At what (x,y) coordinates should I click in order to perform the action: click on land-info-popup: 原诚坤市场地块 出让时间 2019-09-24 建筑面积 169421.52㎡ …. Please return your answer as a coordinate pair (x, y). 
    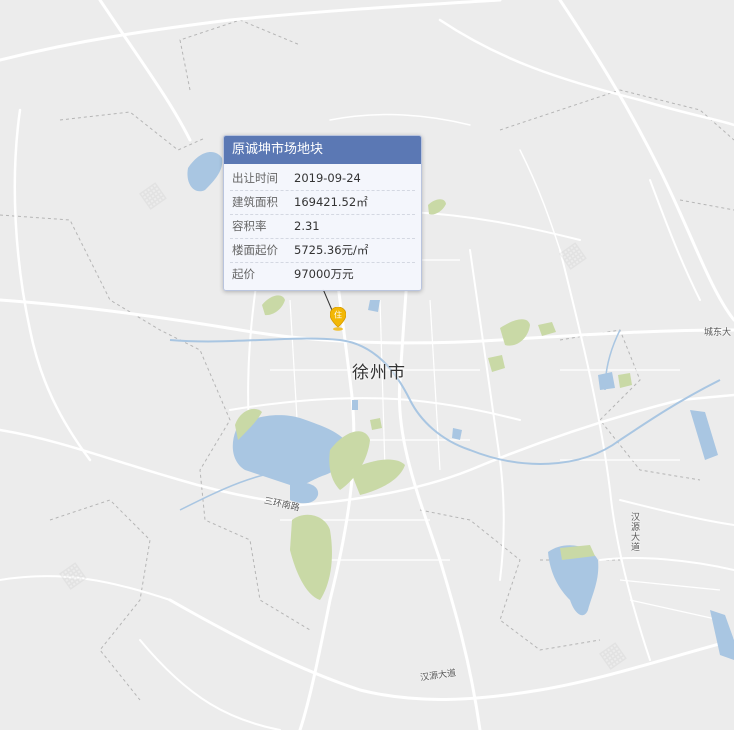
    Looking at the image, I should click on (322, 213).